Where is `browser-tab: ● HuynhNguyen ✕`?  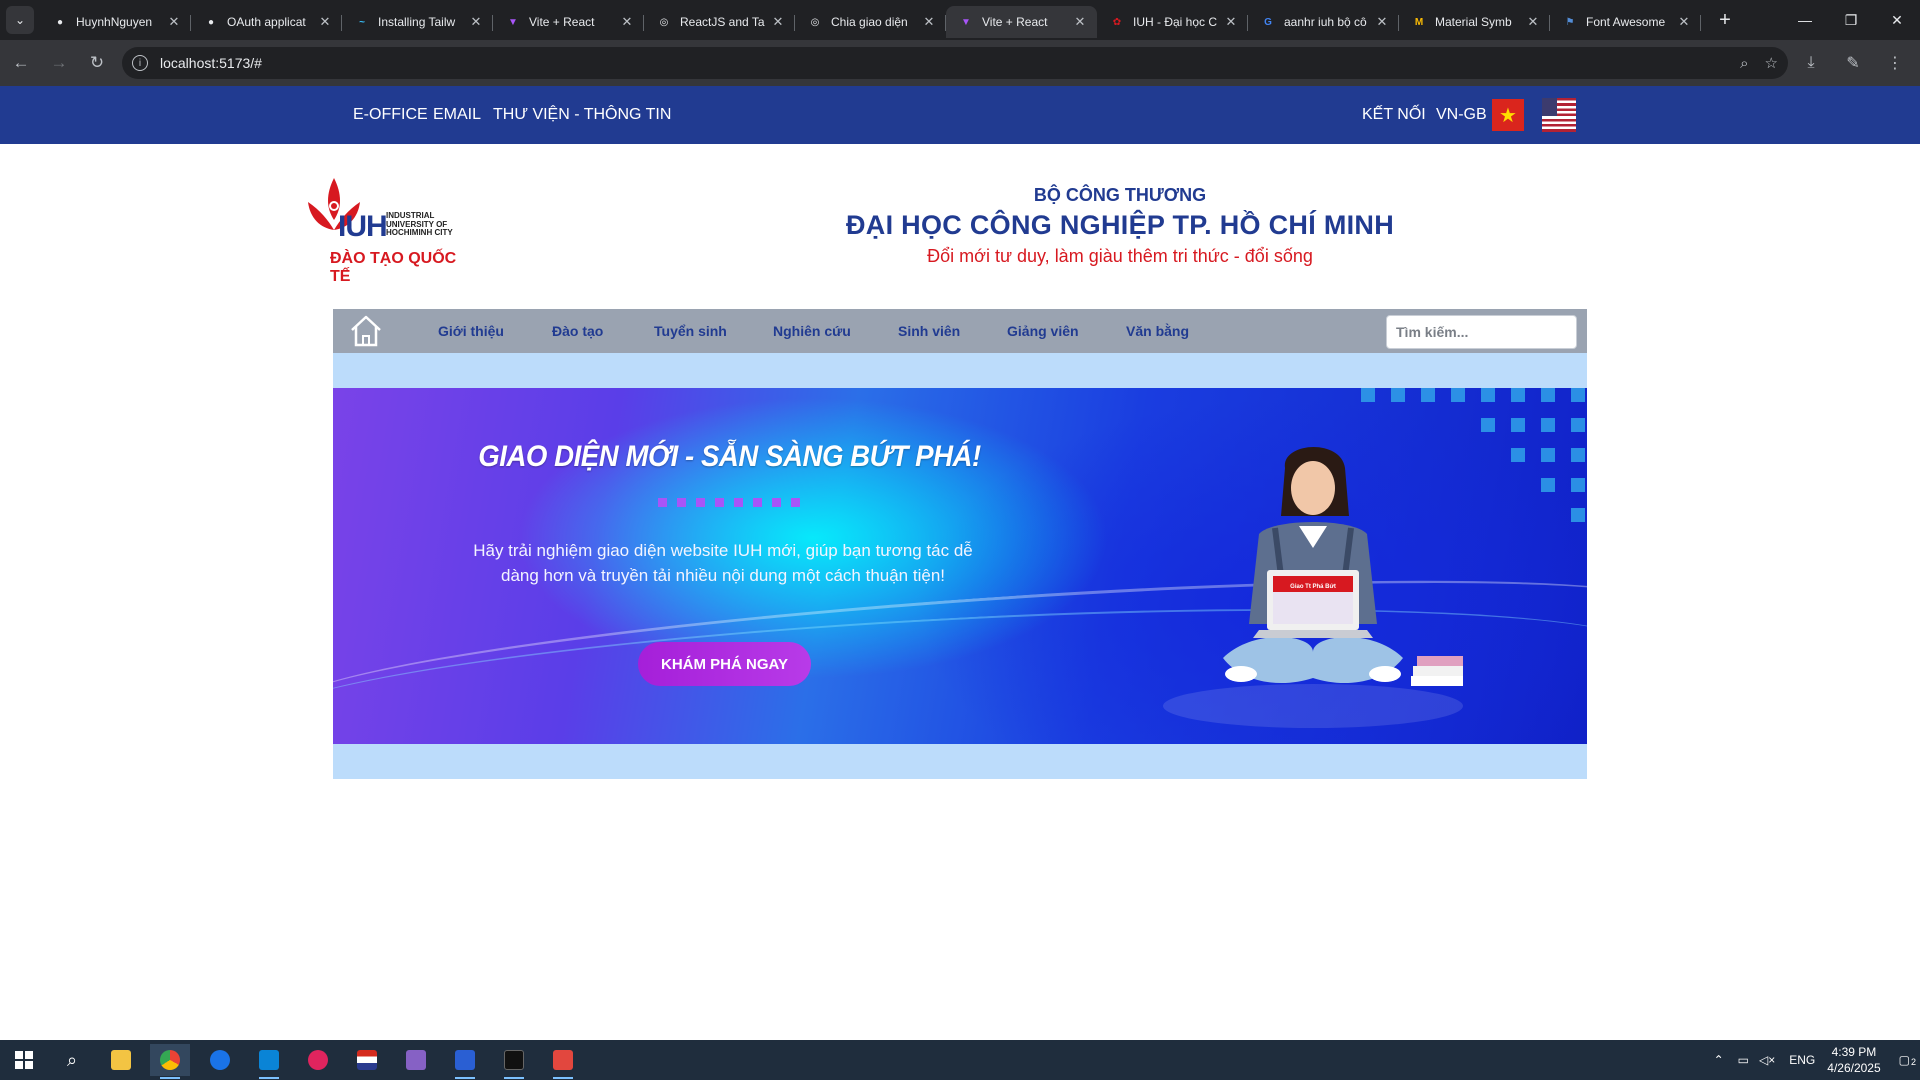
browser-tab: ● HuynhNguyen ✕ is located at coordinates (115, 22).